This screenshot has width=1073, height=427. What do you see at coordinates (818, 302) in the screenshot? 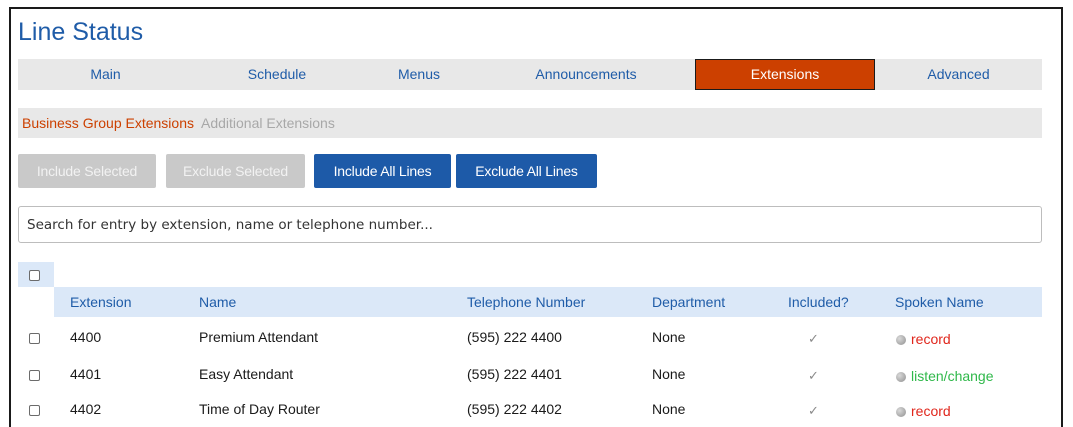
I see `header-included: Included?` at bounding box center [818, 302].